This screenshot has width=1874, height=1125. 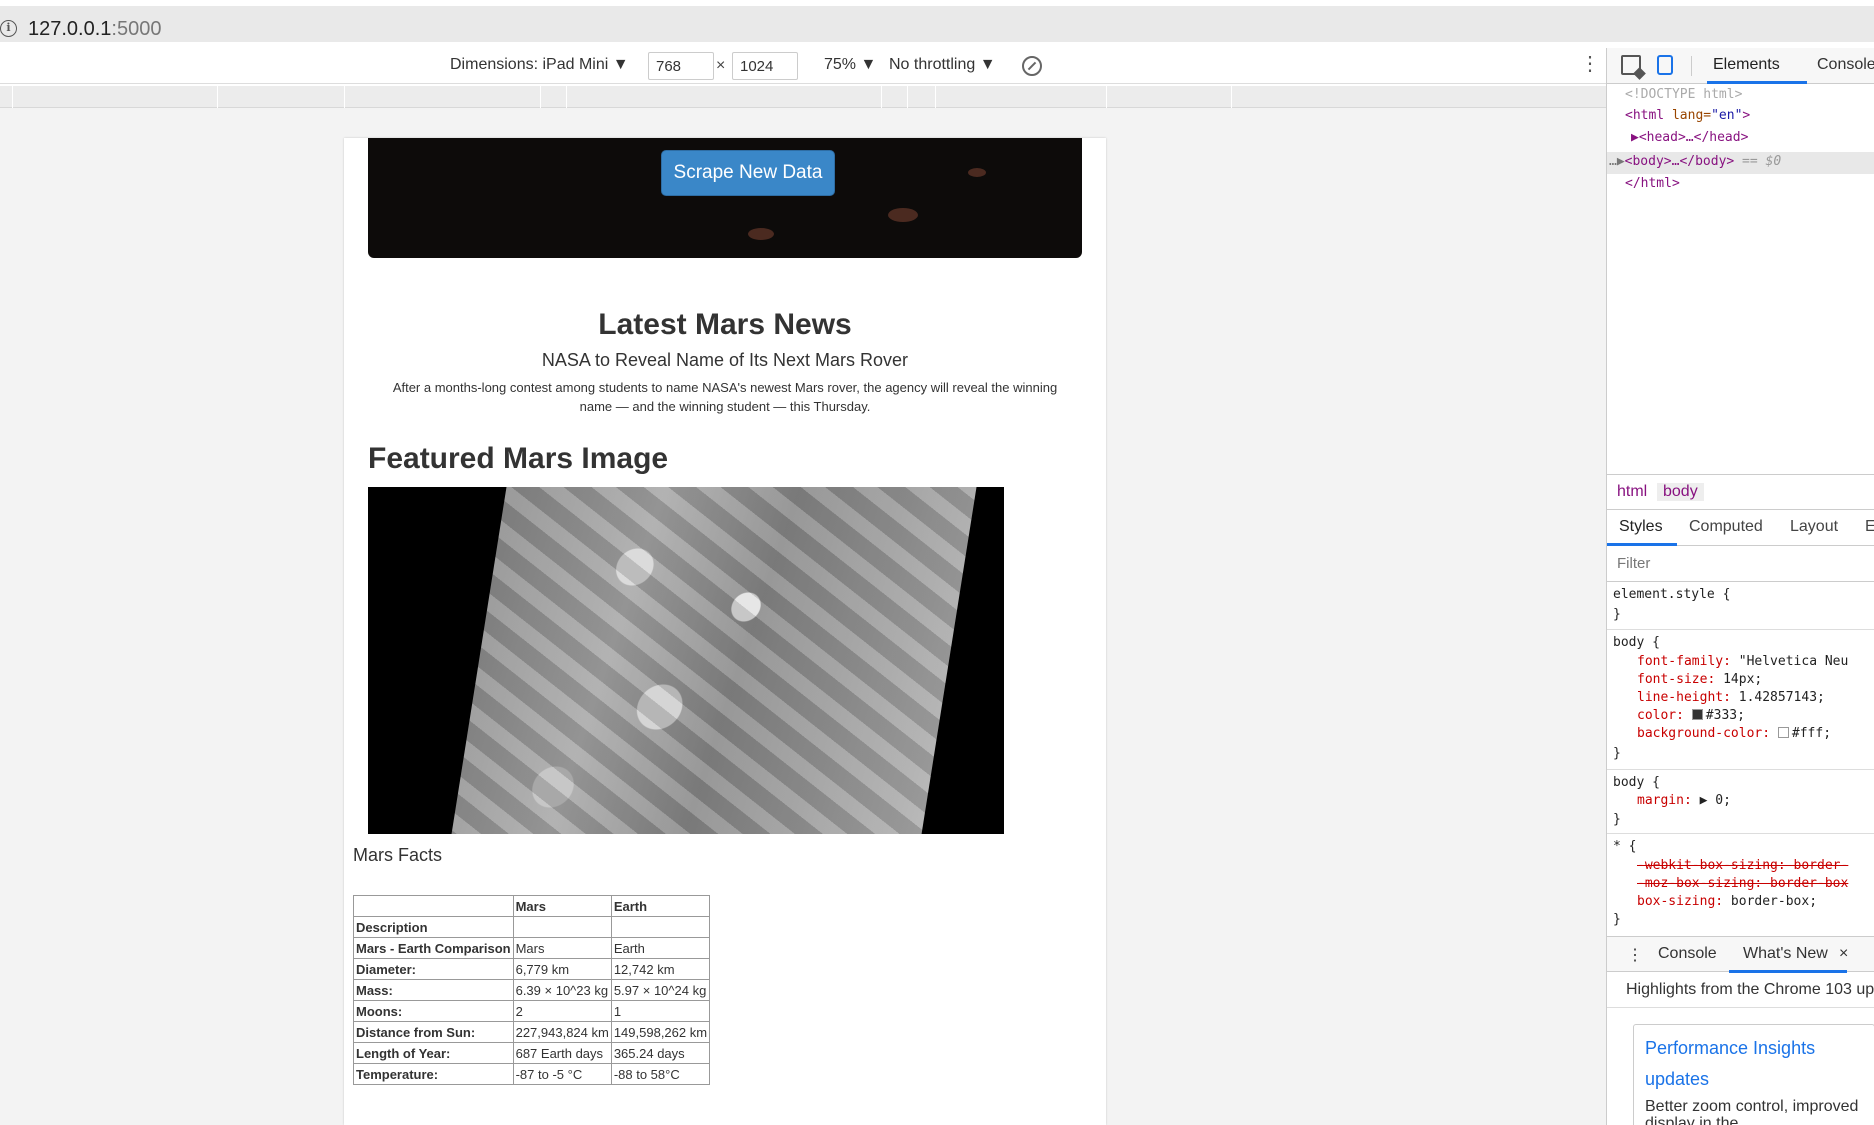 What do you see at coordinates (1652, 183) in the screenshot?
I see `dom-html-close: </html>` at bounding box center [1652, 183].